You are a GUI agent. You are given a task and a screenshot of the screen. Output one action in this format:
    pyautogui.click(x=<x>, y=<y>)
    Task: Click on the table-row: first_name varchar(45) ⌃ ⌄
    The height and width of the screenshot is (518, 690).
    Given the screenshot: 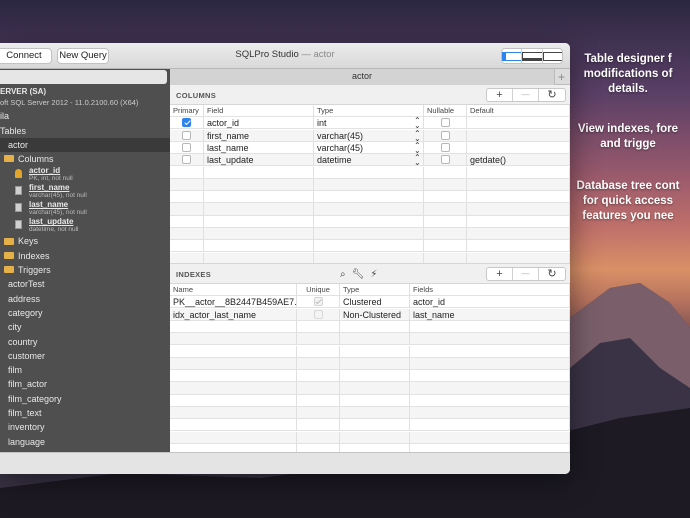 What is the action you would take?
    pyautogui.click(x=370, y=135)
    